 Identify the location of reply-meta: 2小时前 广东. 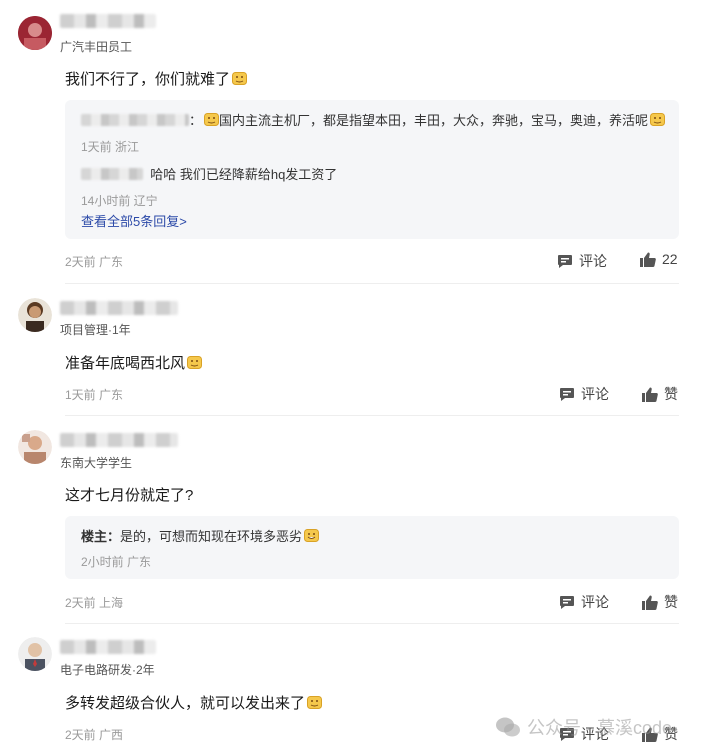
(116, 562).